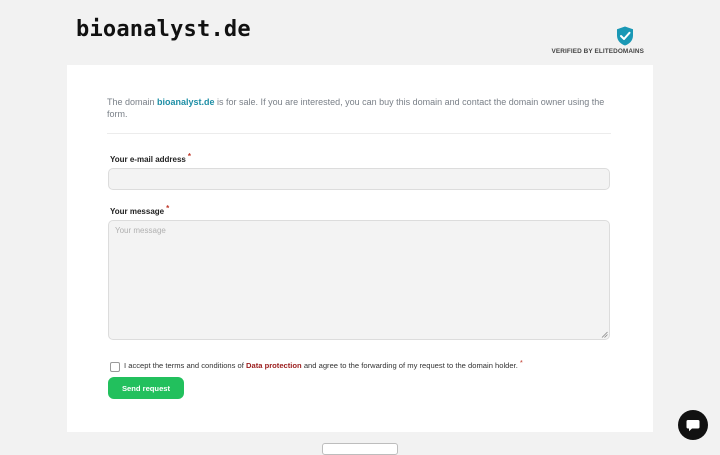  What do you see at coordinates (115, 367) in the screenshot?
I see `consent-checkbox` at bounding box center [115, 367].